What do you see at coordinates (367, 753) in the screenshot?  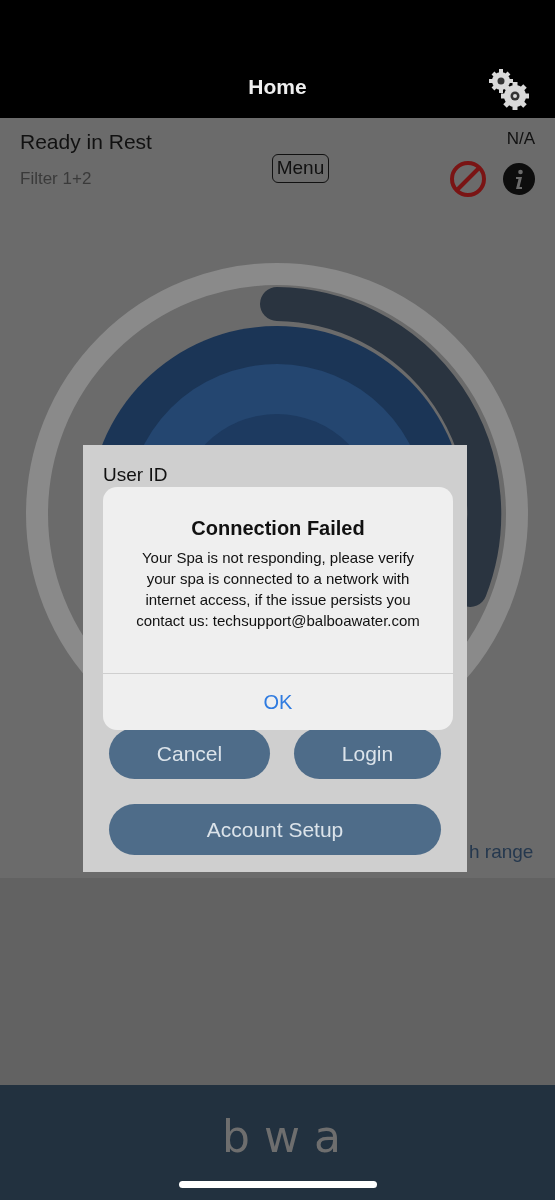 I see `login-button: Login` at bounding box center [367, 753].